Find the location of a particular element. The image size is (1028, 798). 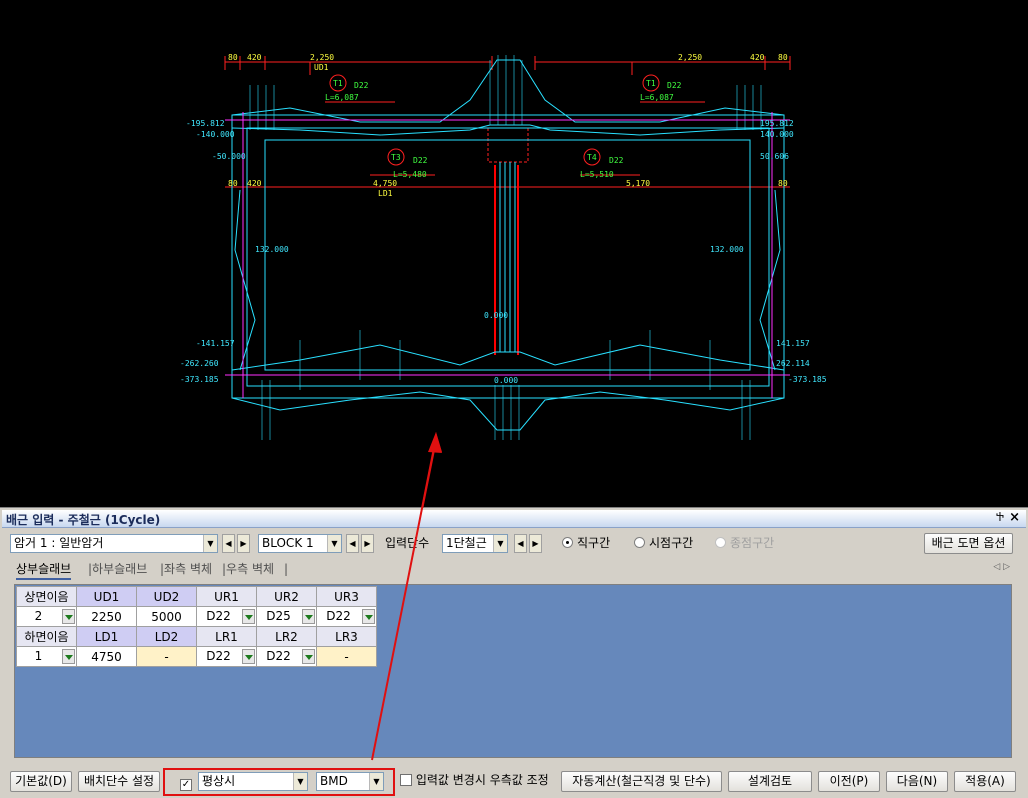

bmd-select: BMD ▼ is located at coordinates (350, 781).